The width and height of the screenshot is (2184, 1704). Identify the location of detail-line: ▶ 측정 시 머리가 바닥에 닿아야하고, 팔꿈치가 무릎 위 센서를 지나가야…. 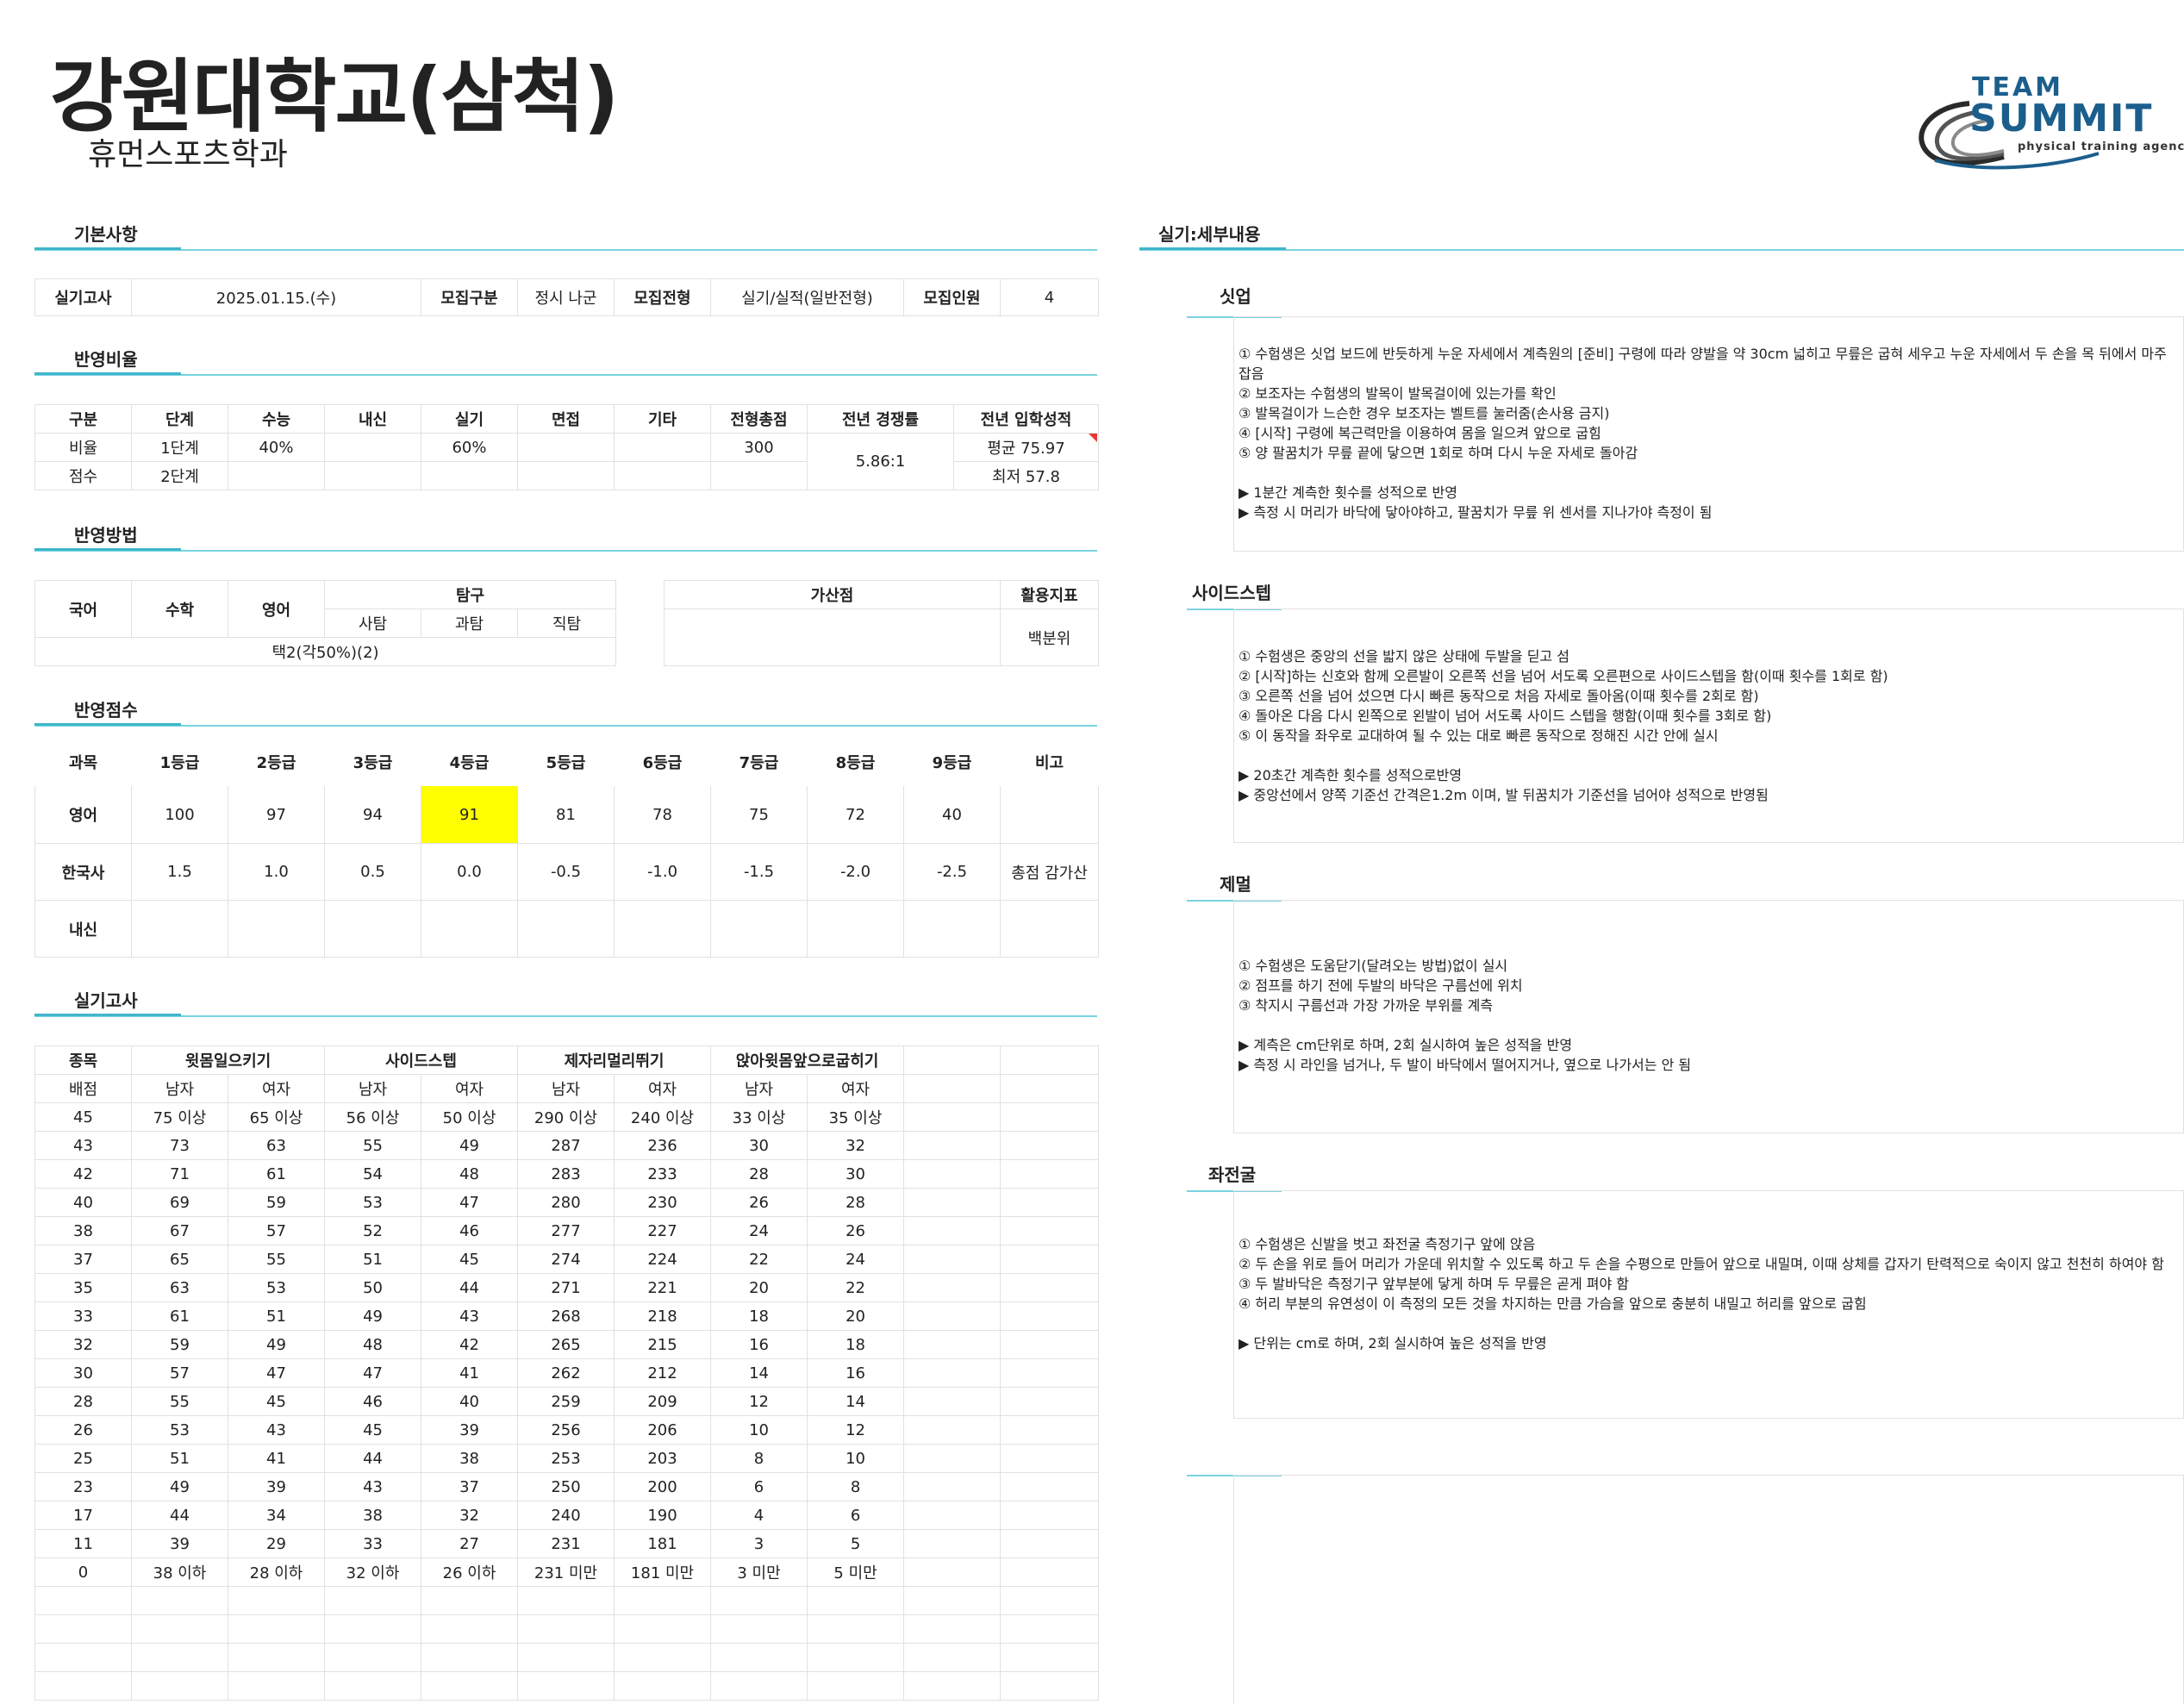
(1476, 512).